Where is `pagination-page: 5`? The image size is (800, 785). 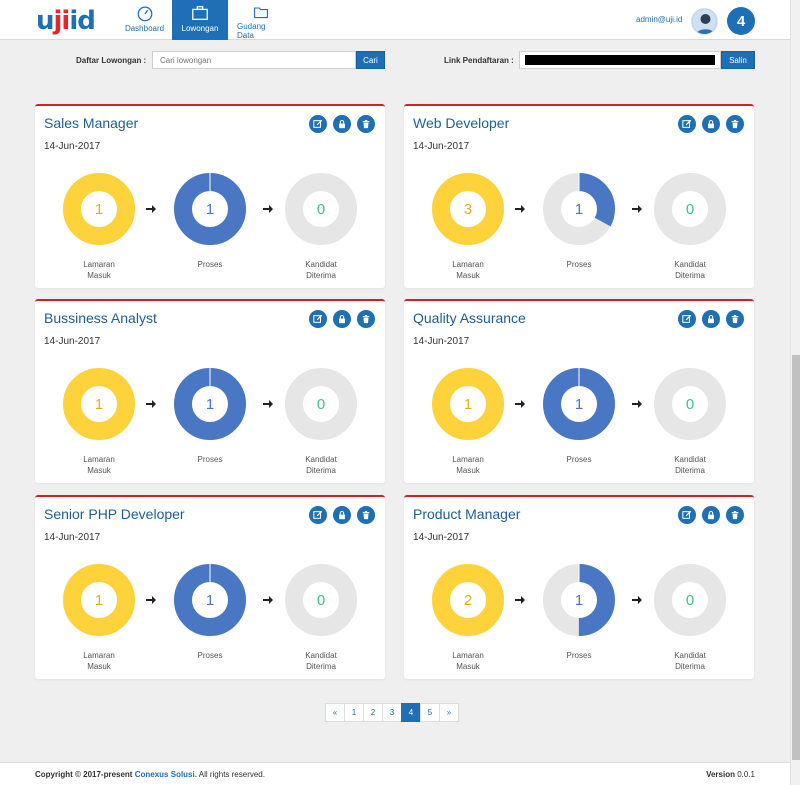
pagination-page: 5 is located at coordinates (430, 712).